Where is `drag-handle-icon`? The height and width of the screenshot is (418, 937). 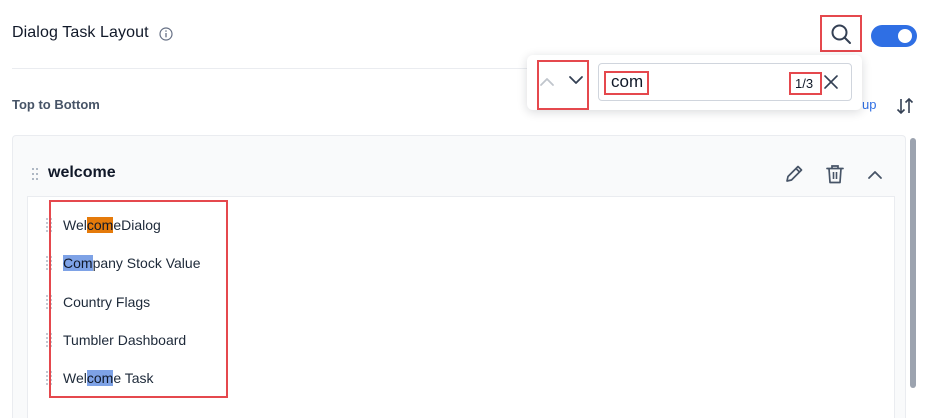 drag-handle-icon is located at coordinates (35, 174).